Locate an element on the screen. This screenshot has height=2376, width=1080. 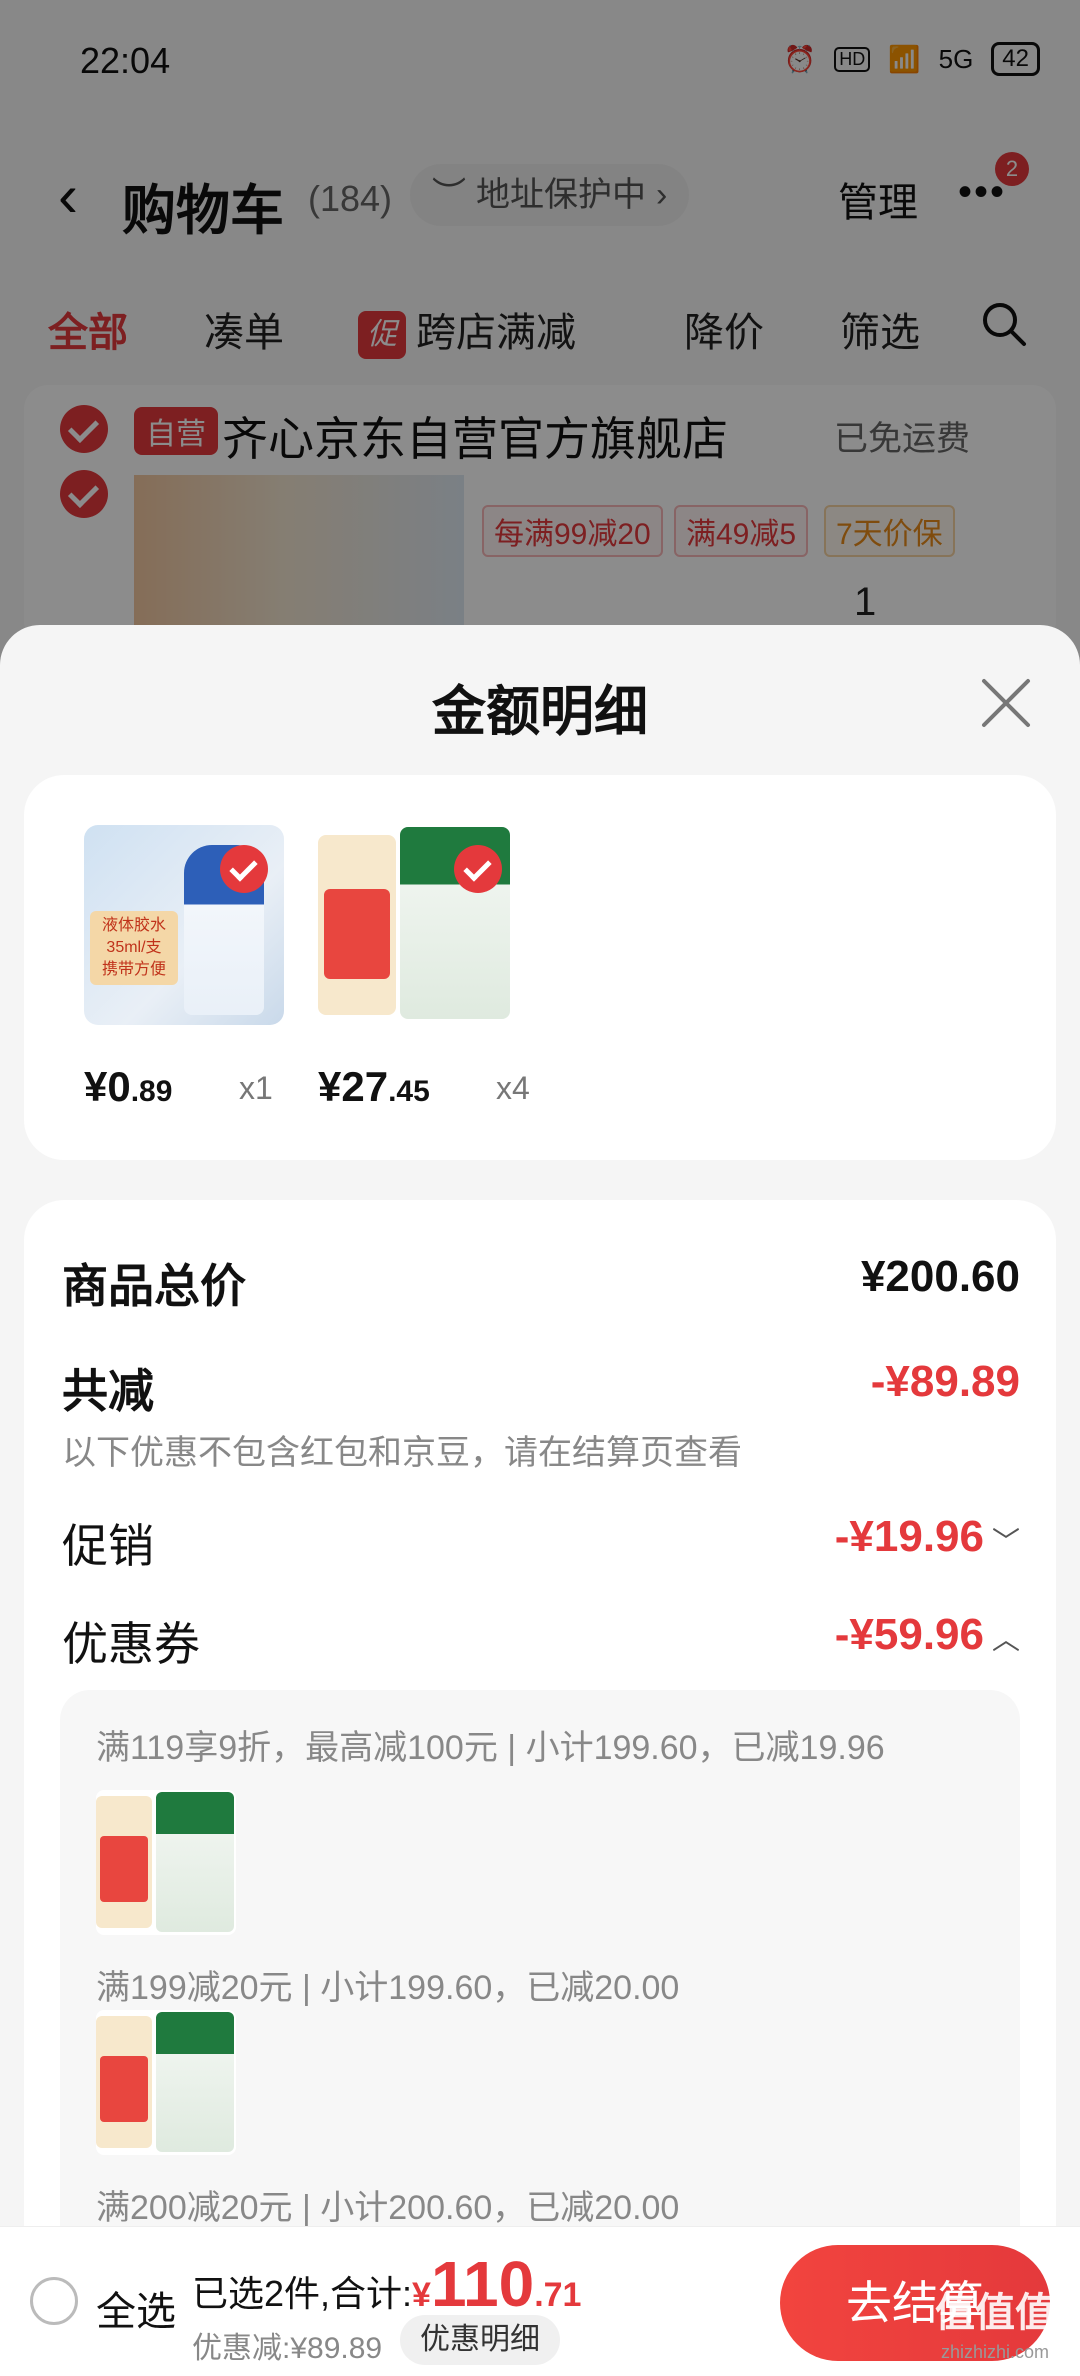
selected-item: ¥27.45 x4 is located at coordinates (424, 967).